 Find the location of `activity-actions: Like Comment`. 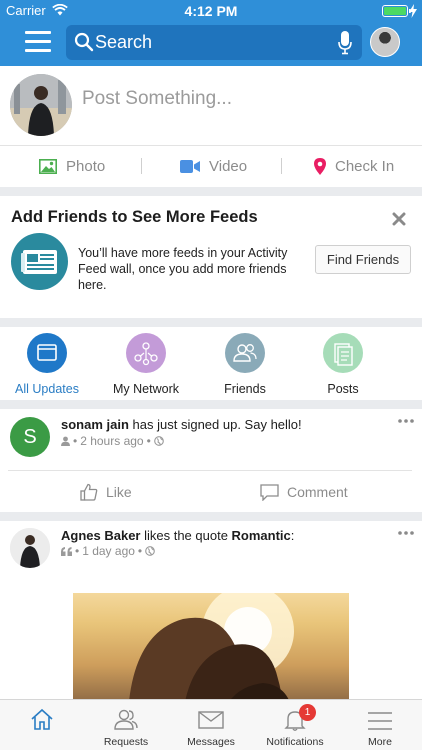

activity-actions: Like Comment is located at coordinates (211, 492).